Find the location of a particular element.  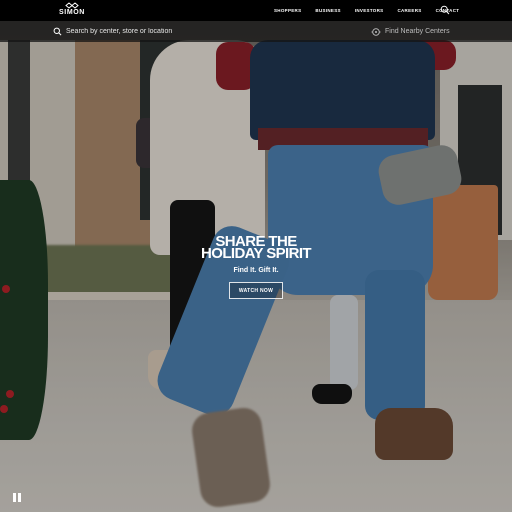

watch-now-button: WATCH NOW is located at coordinates (256, 290).